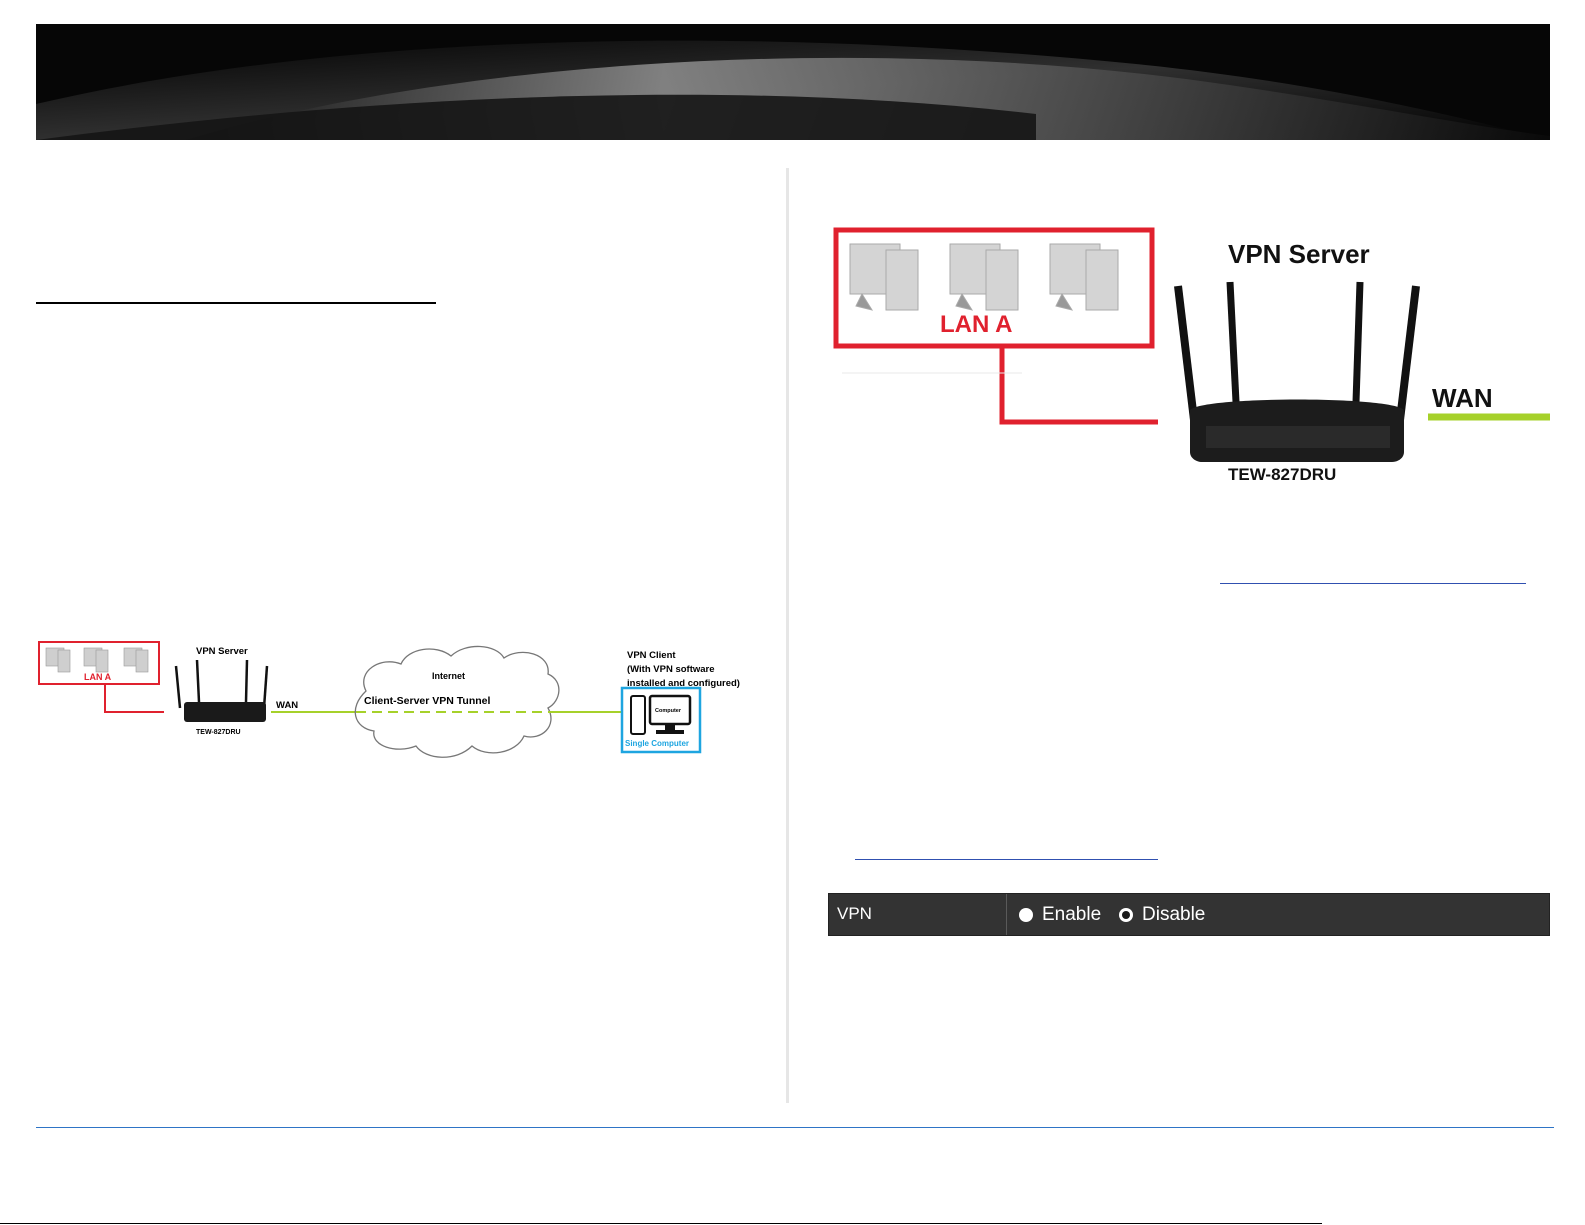 Image resolution: width=1585 pixels, height=1225 pixels. Describe the element at coordinates (448, 676) in the screenshot. I see `internet-label: Internet` at that location.